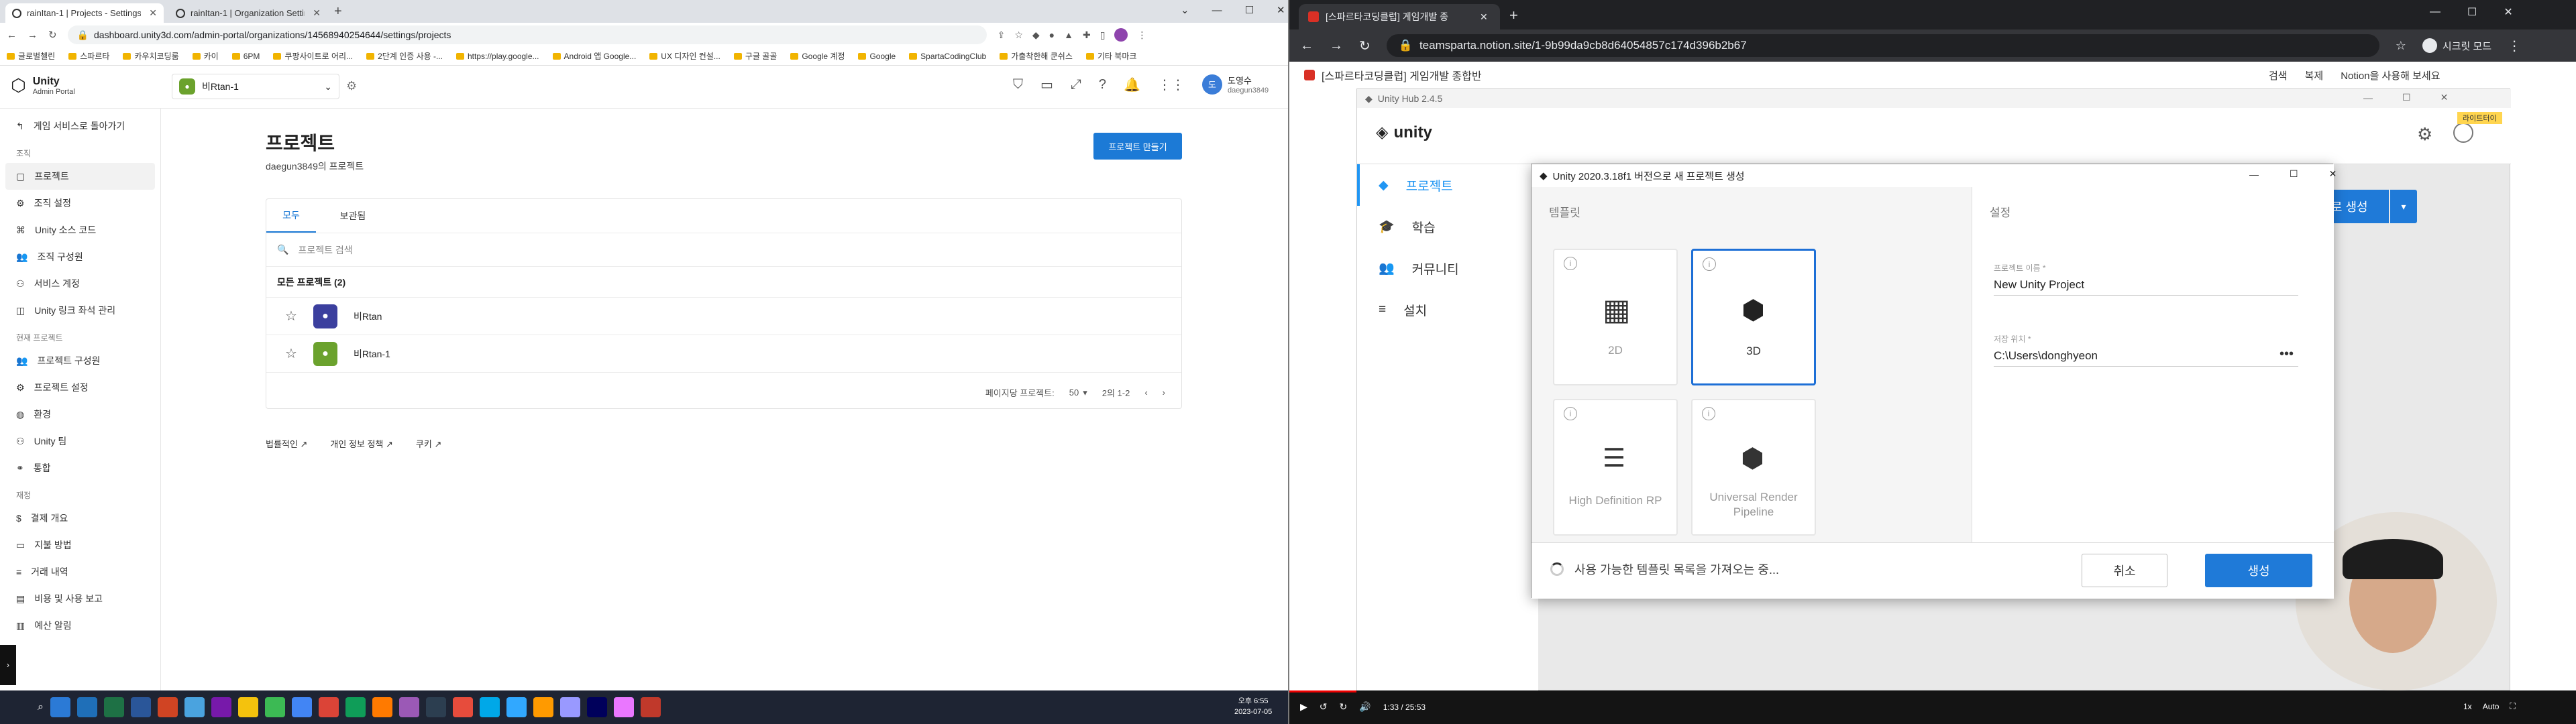  What do you see at coordinates (1615, 317) in the screenshot?
I see `template-card-2d: i ▦ 2D` at bounding box center [1615, 317].